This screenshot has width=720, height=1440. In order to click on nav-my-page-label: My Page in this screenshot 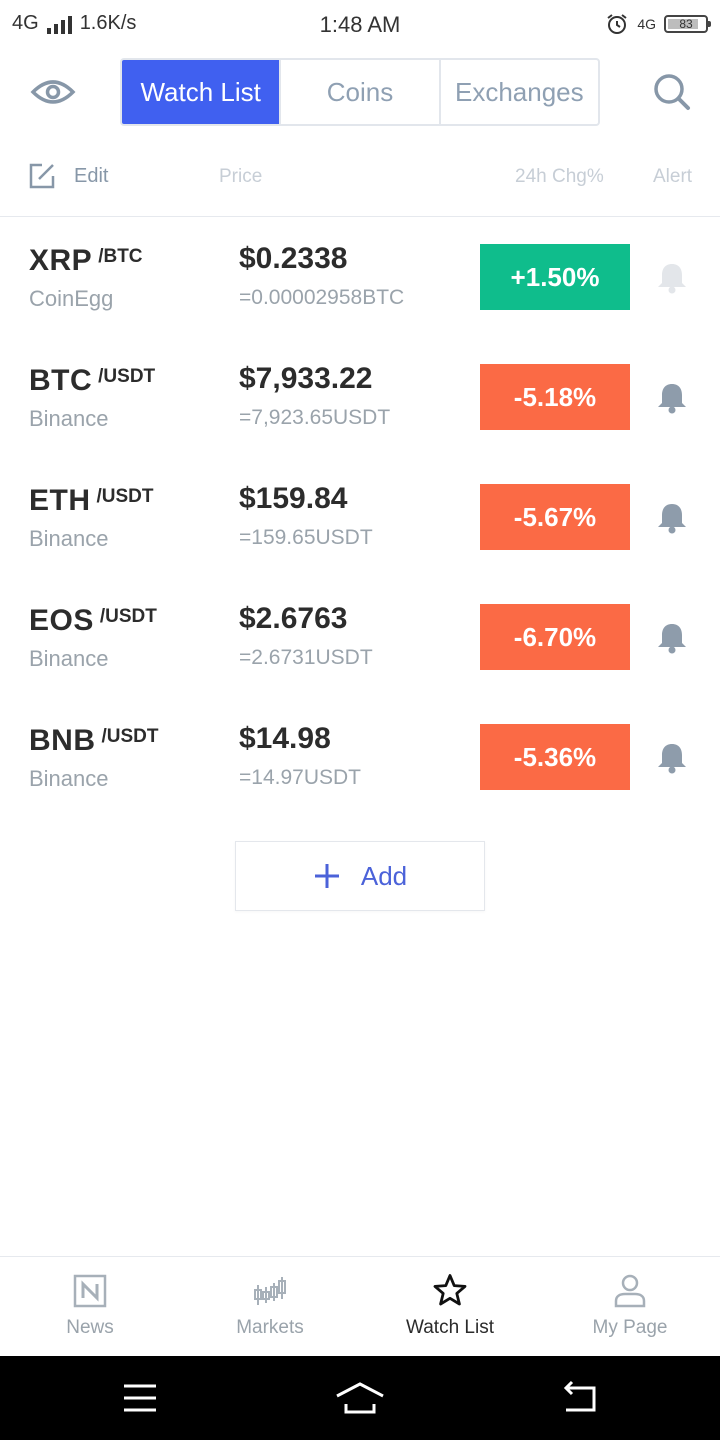, I will do `click(630, 1327)`.